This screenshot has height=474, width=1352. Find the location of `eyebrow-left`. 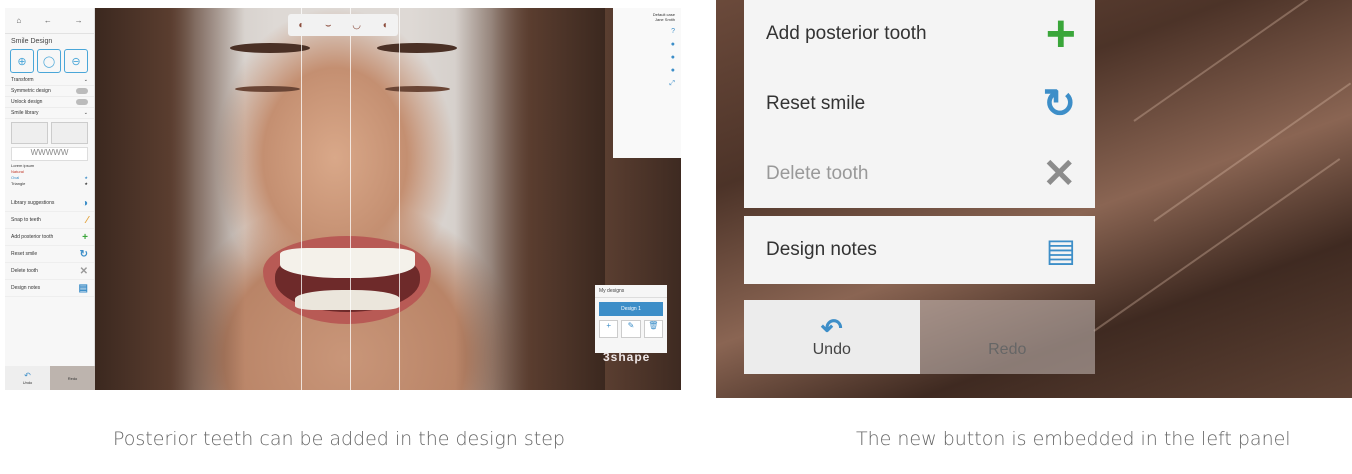

eyebrow-left is located at coordinates (270, 48).